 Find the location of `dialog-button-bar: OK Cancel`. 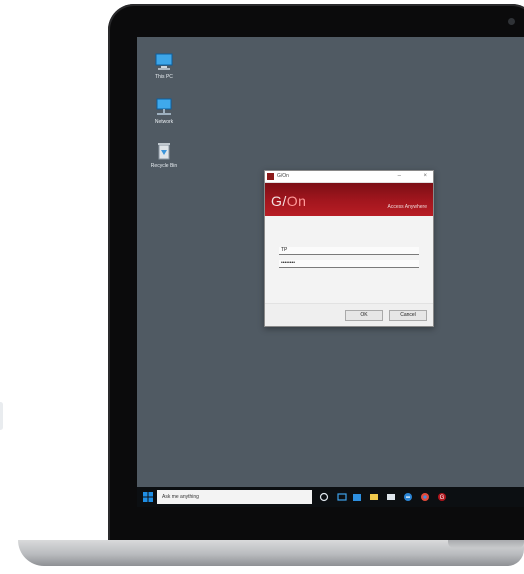

dialog-button-bar: OK Cancel is located at coordinates (349, 314).